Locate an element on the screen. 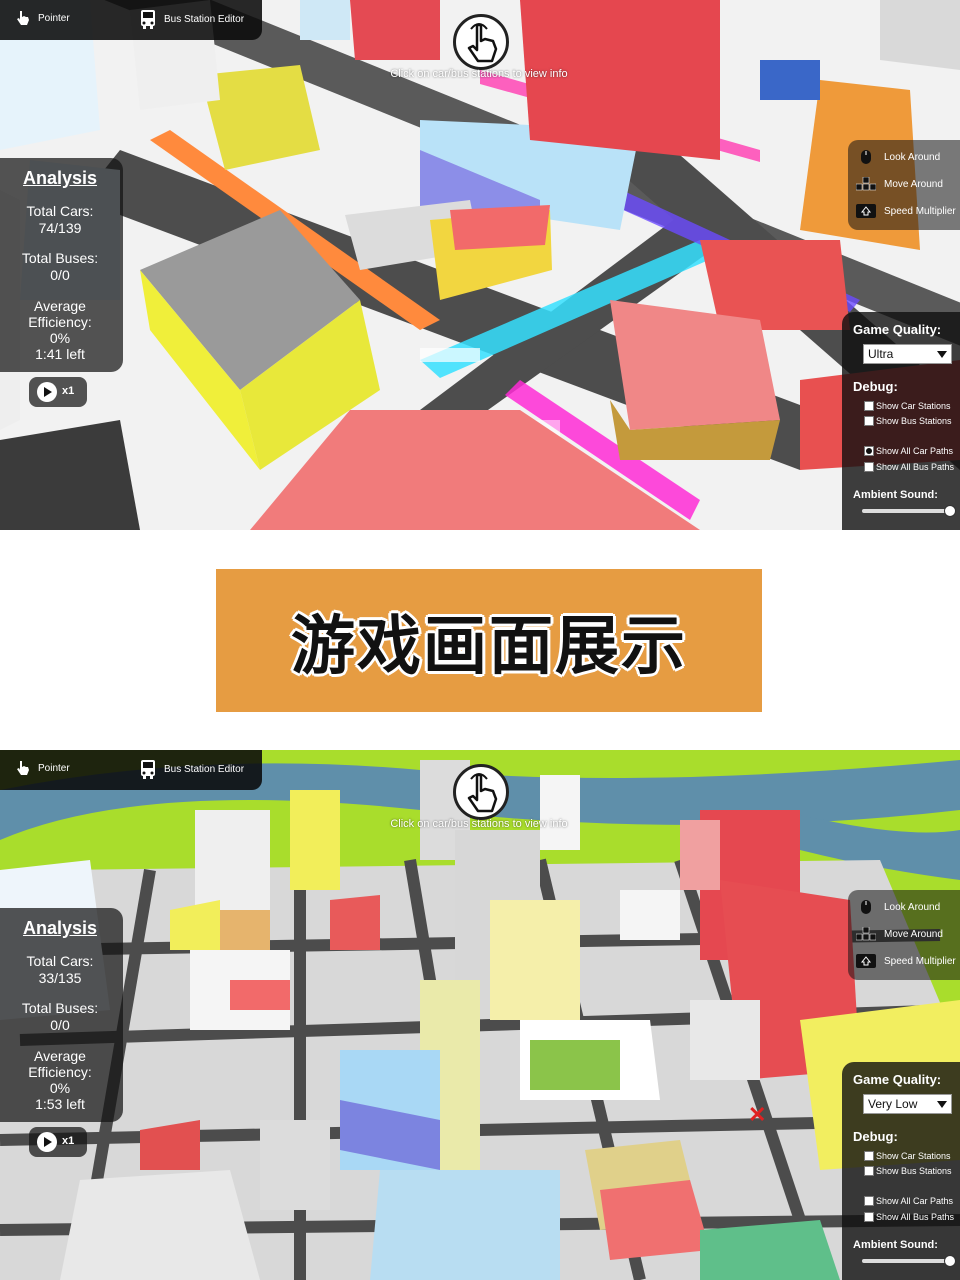  total-buses-label: Total Buses: is located at coordinates (60, 258).